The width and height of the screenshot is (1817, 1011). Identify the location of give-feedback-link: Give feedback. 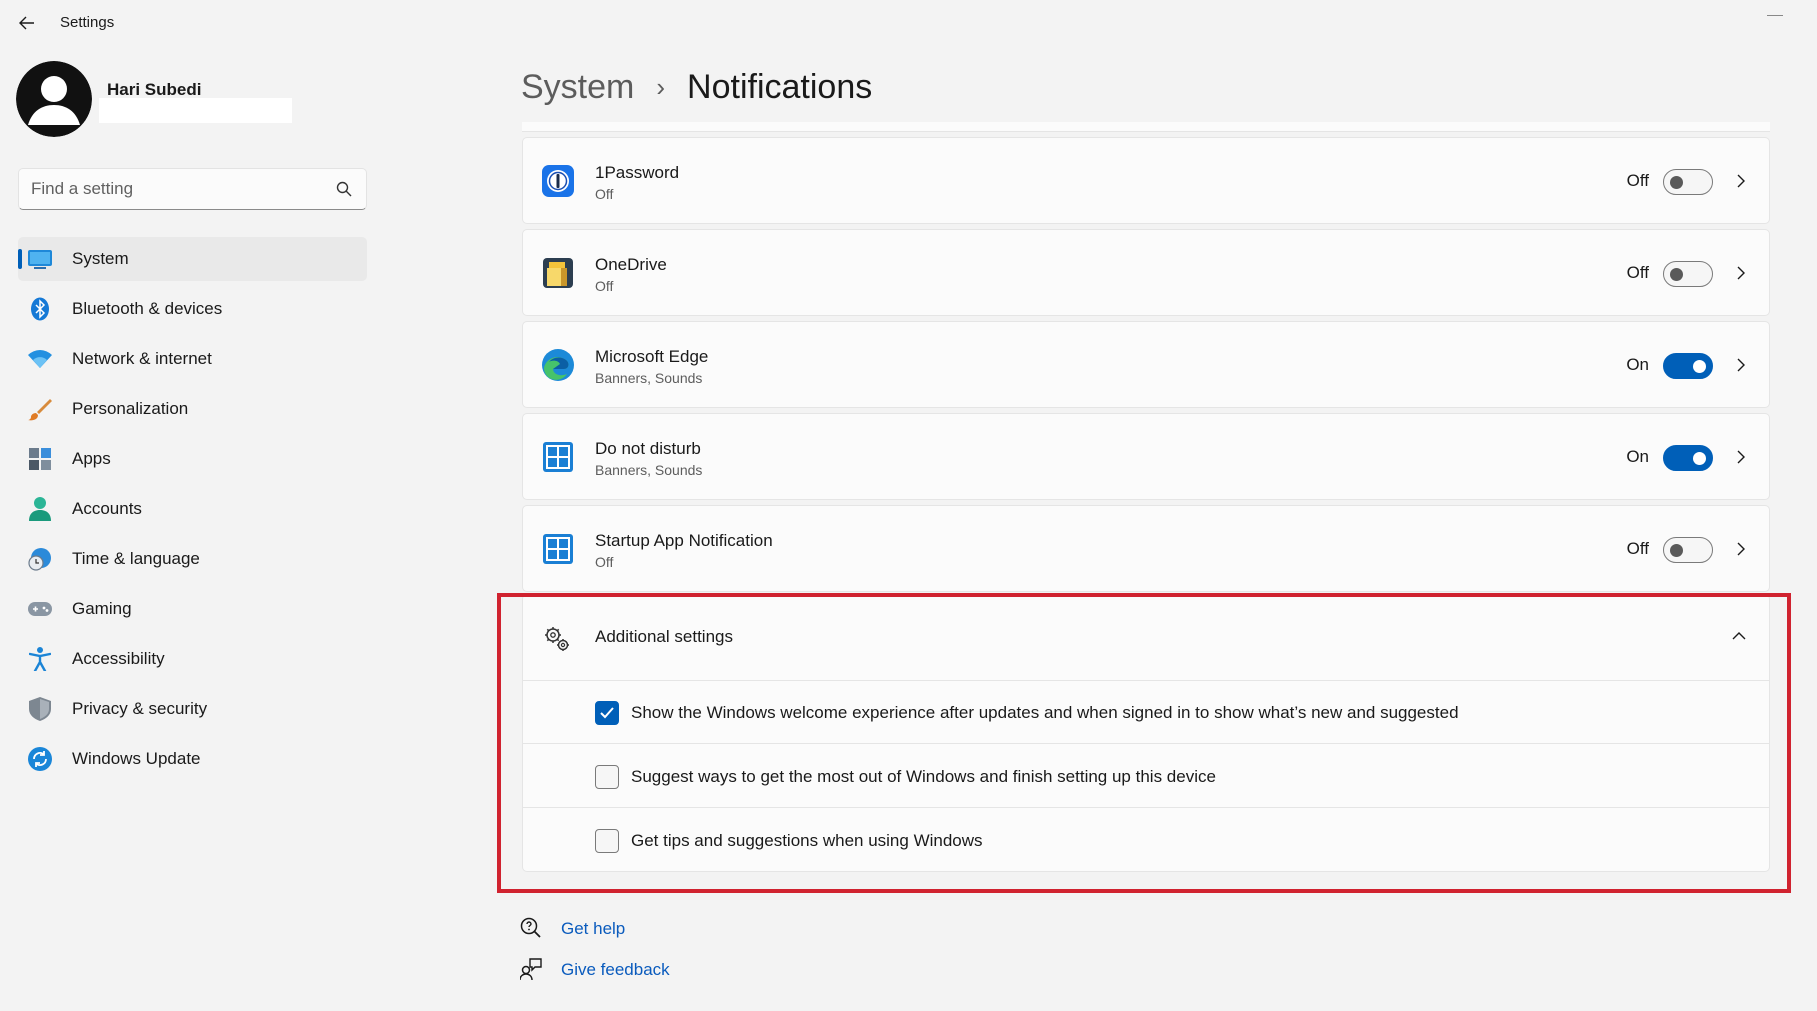
(650, 975).